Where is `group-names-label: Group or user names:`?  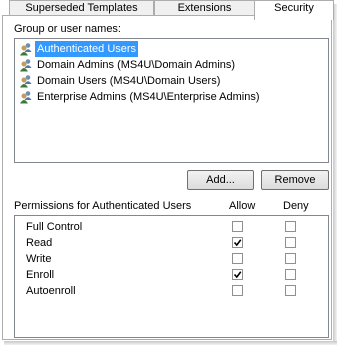
group-names-label: Group or user names: is located at coordinates (67, 29).